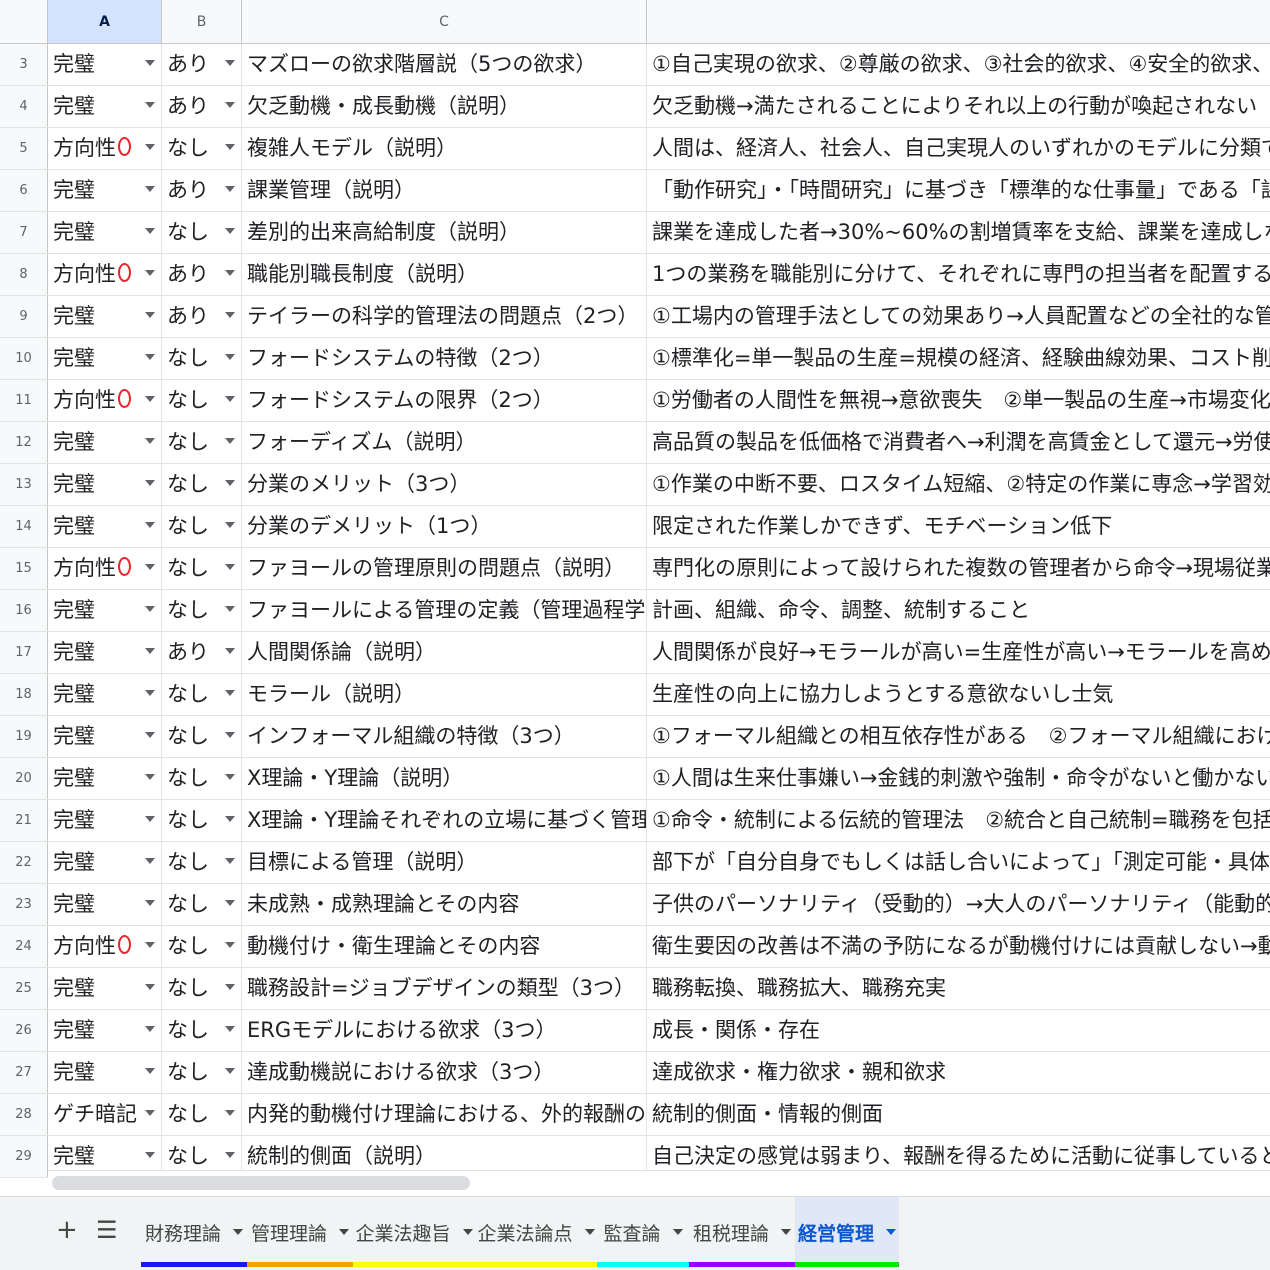  I want to click on question-cell: ファヨールによる管理の定義（管理過程学派の説明）, so click(444, 610).